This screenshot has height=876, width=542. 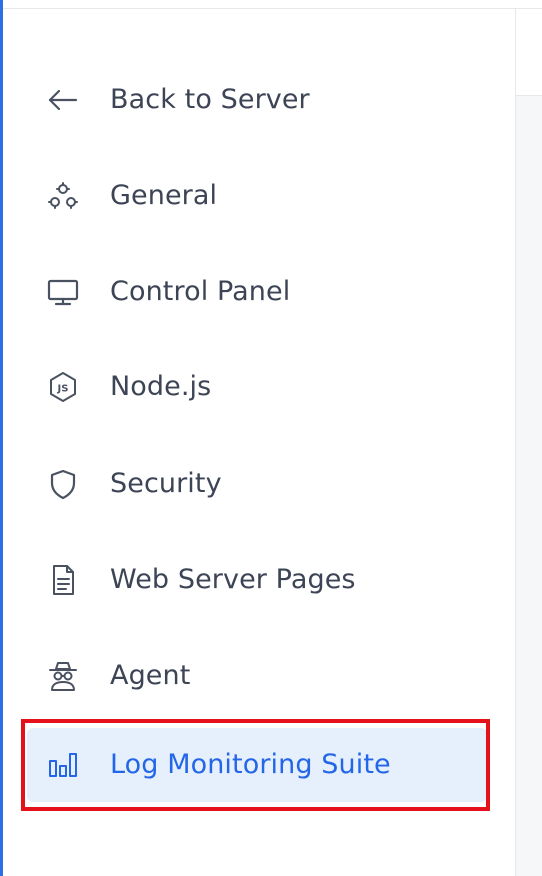 What do you see at coordinates (200, 291) in the screenshot?
I see `sidebar-item-label: Control Panel` at bounding box center [200, 291].